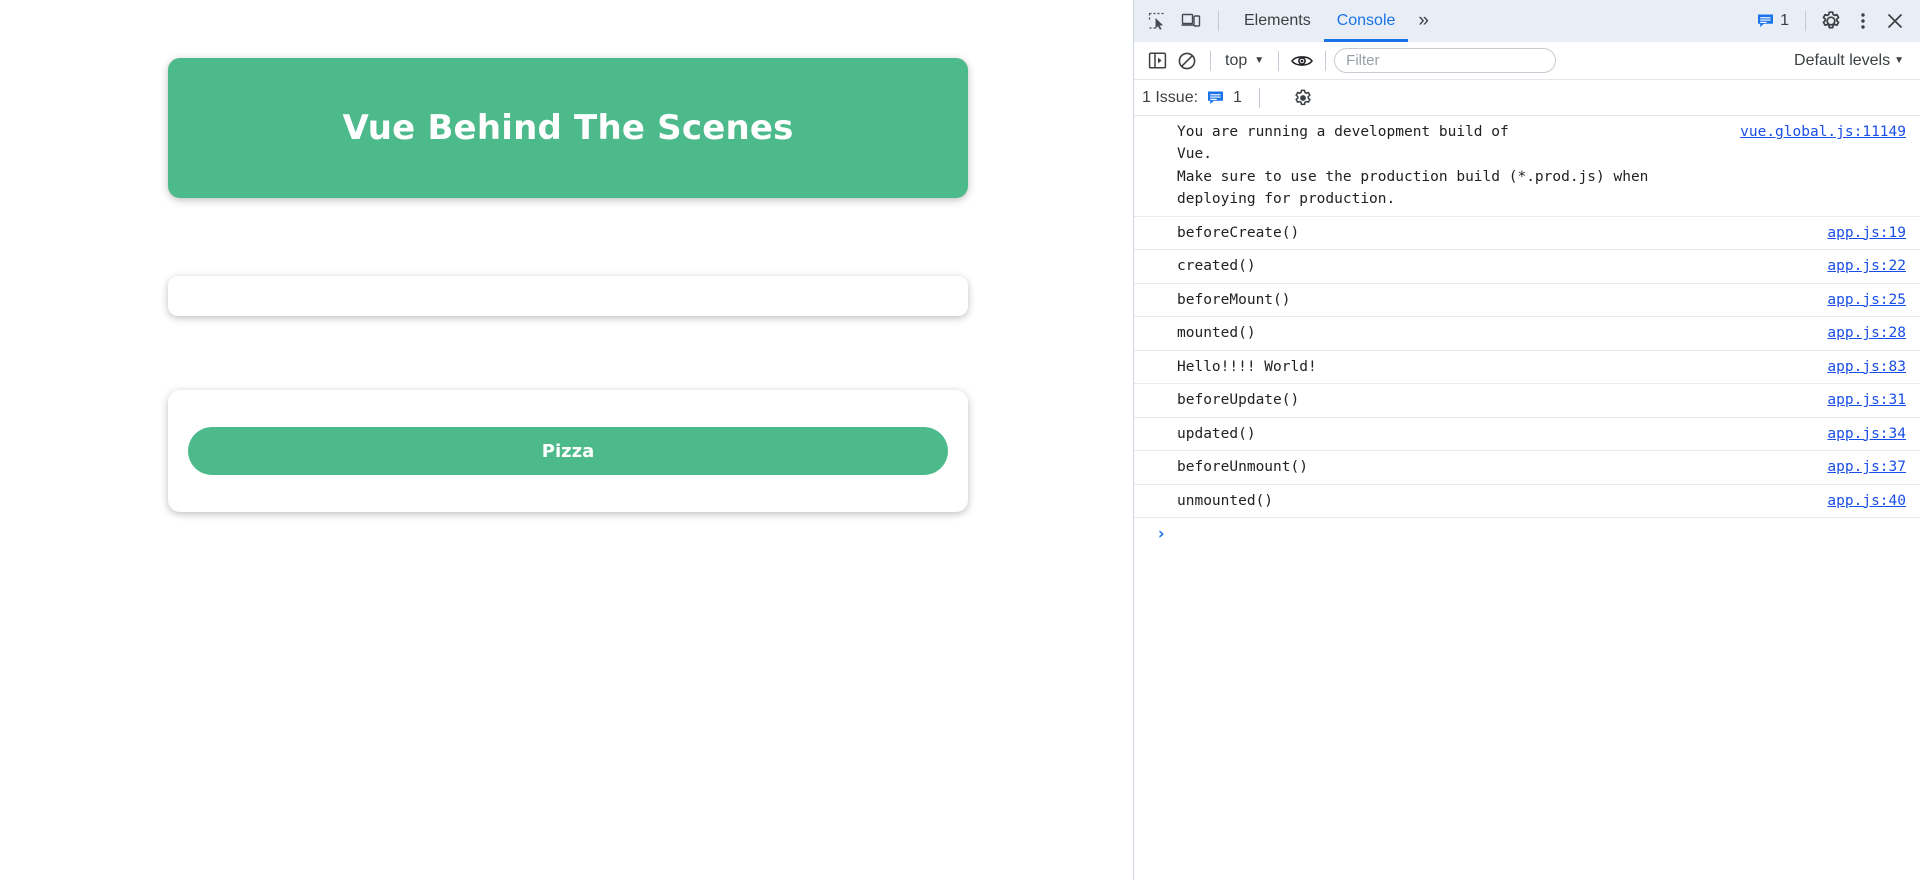 This screenshot has height=880, width=1920. What do you see at coordinates (1187, 61) in the screenshot?
I see `clear-console-icon` at bounding box center [1187, 61].